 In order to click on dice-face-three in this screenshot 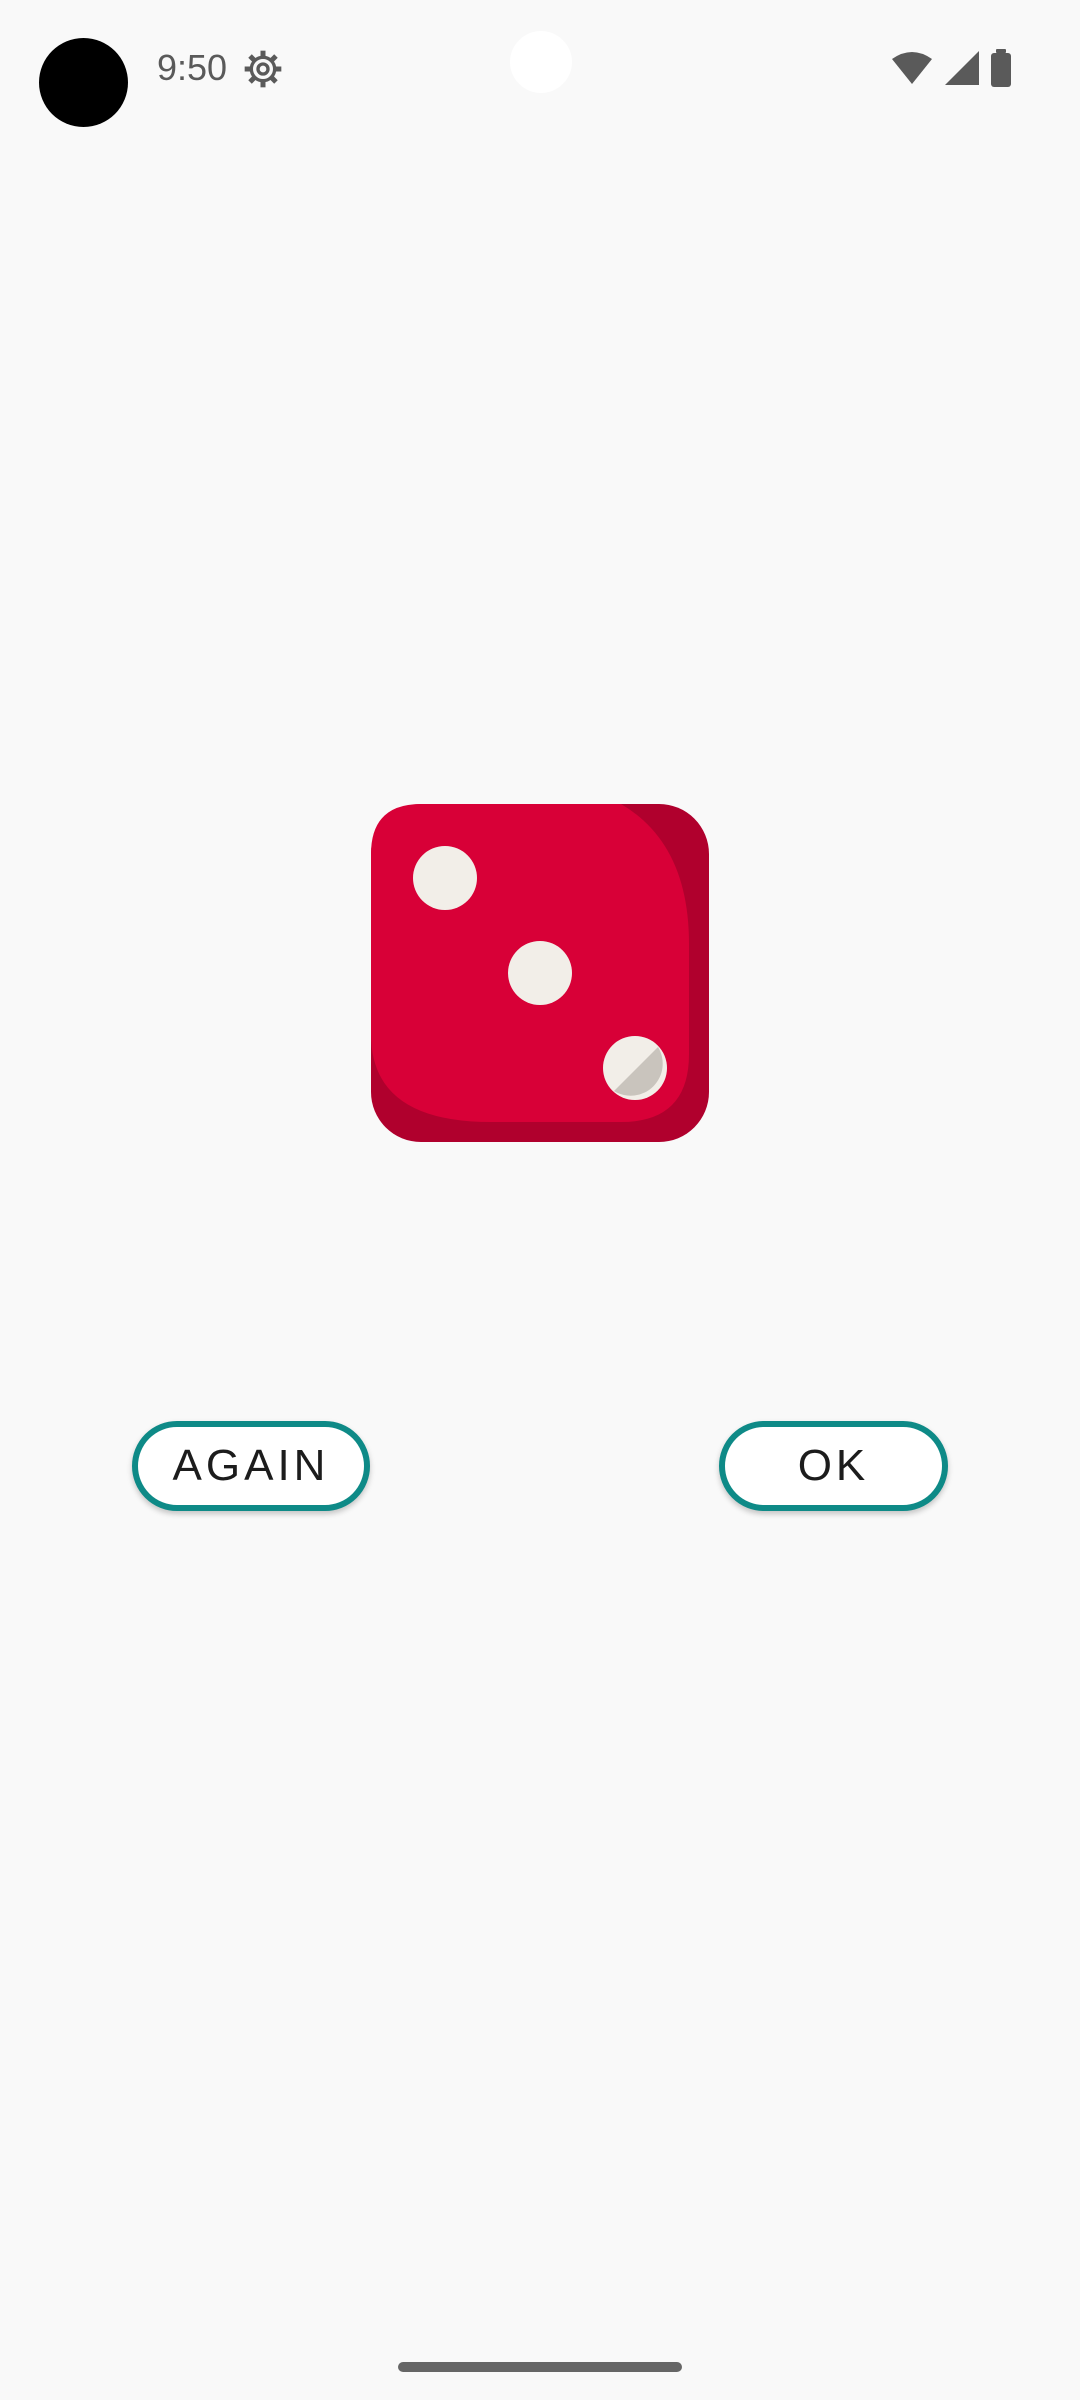, I will do `click(540, 973)`.